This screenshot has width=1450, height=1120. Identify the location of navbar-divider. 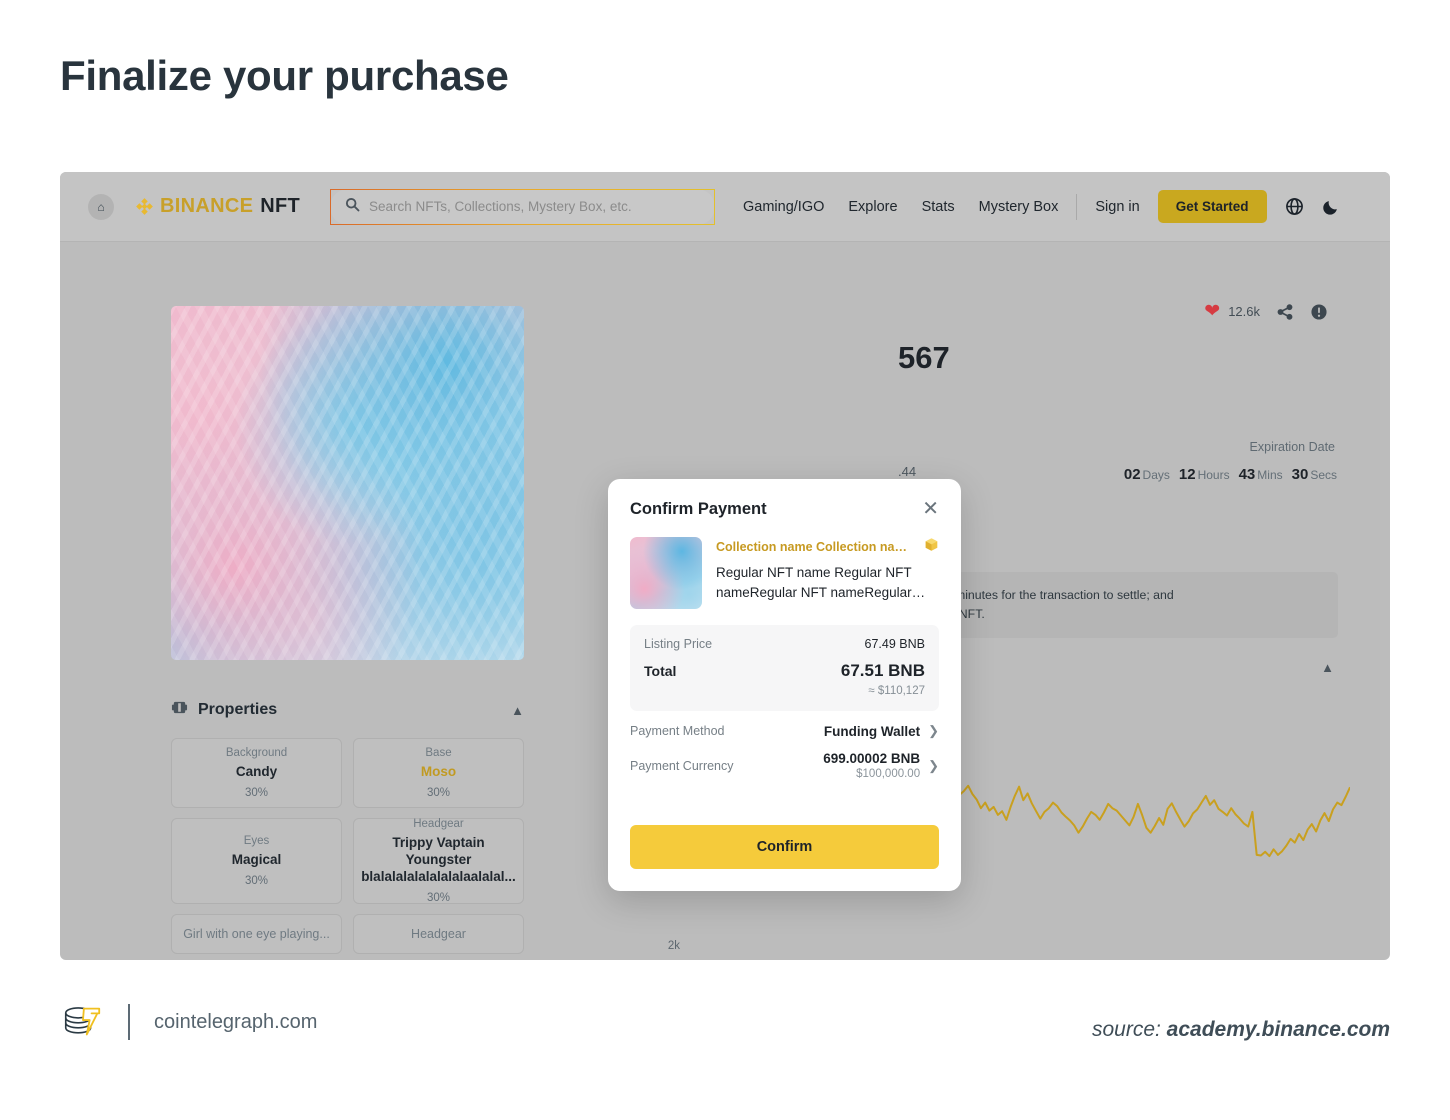
(1077, 206).